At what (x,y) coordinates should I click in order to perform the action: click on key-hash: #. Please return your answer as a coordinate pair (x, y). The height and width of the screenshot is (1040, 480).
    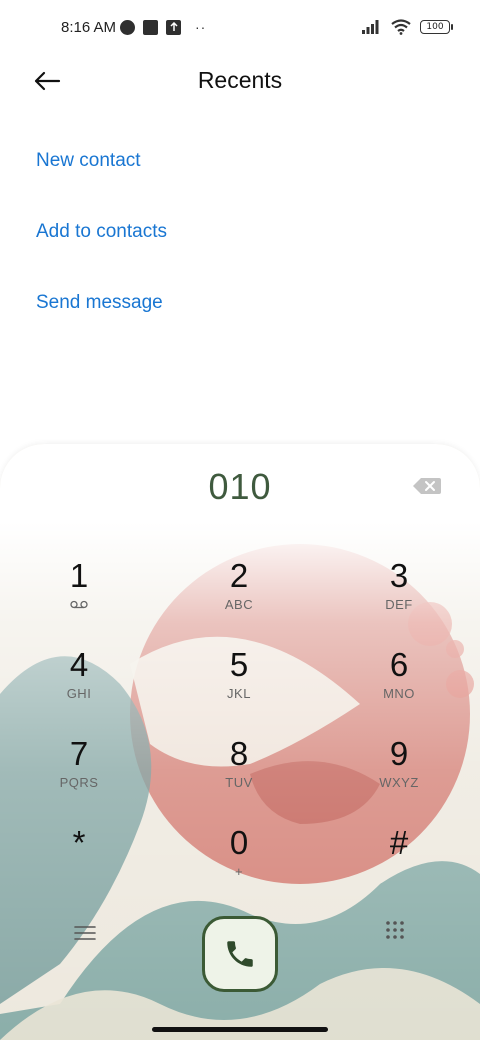
    Looking at the image, I should click on (399, 865).